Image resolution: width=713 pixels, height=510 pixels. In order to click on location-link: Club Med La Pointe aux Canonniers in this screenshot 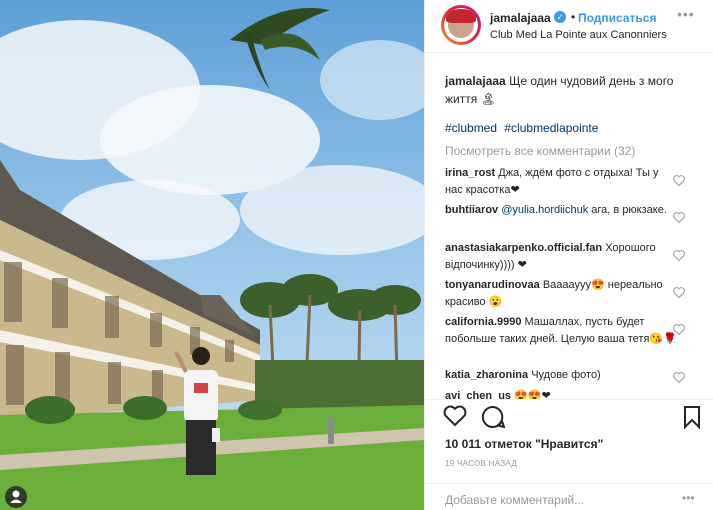, I will do `click(578, 35)`.